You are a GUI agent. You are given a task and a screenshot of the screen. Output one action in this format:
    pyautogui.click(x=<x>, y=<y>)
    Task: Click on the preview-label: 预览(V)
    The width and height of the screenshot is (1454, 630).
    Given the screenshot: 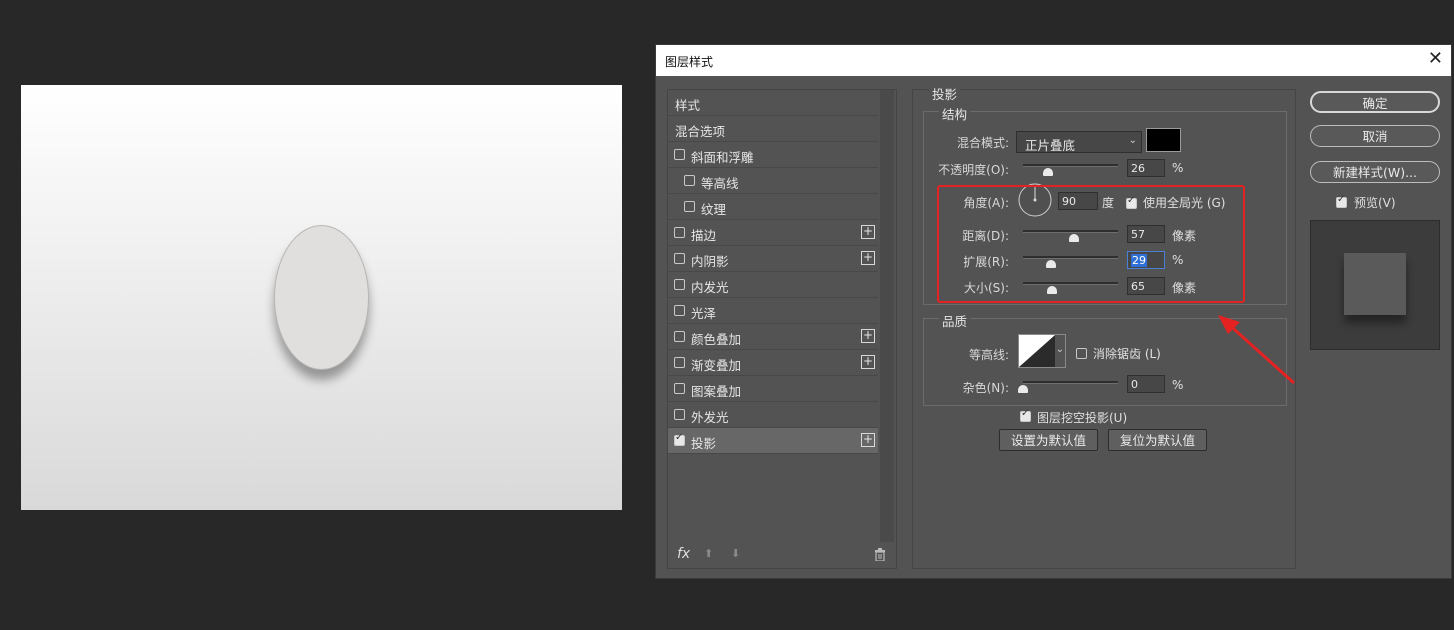 What is the action you would take?
    pyautogui.click(x=1375, y=203)
    